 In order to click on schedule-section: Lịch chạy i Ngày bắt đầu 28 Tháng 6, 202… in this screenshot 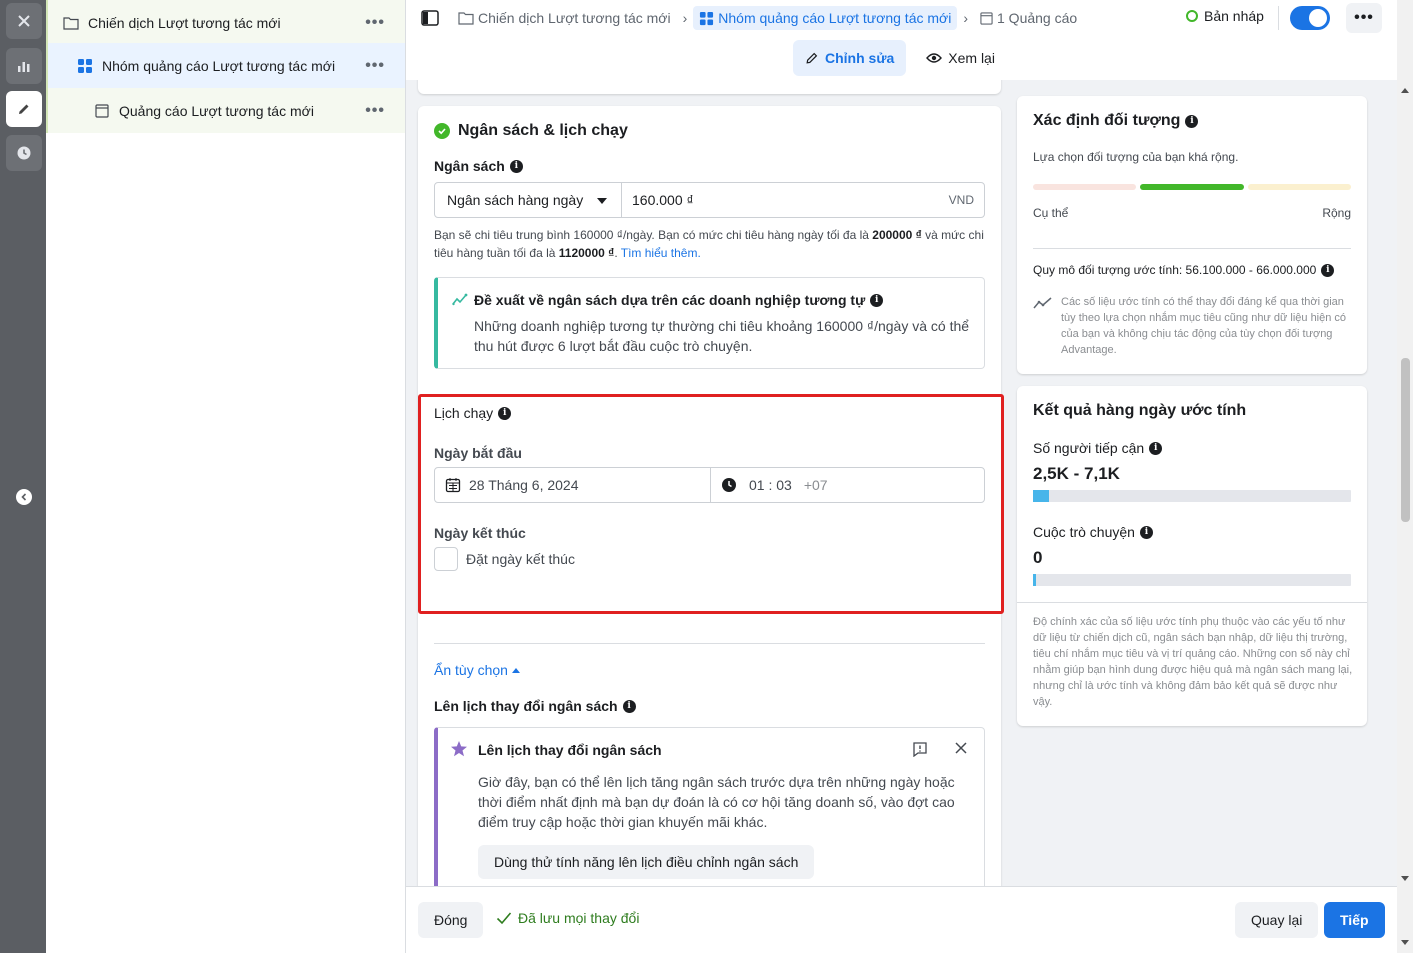, I will do `click(711, 504)`.